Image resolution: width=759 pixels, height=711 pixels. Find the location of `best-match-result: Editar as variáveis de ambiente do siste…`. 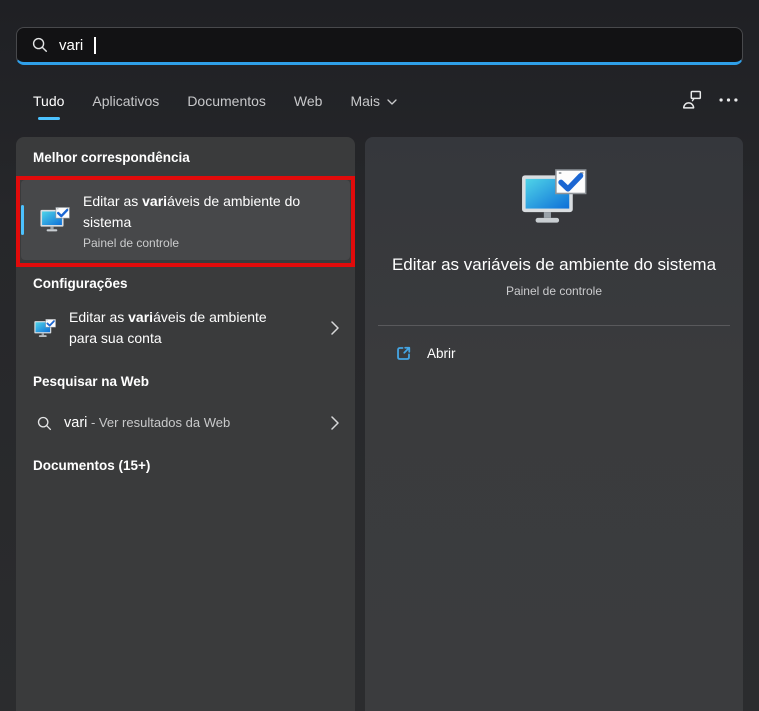

best-match-result: Editar as variáveis de ambiente do siste… is located at coordinates (185, 220).